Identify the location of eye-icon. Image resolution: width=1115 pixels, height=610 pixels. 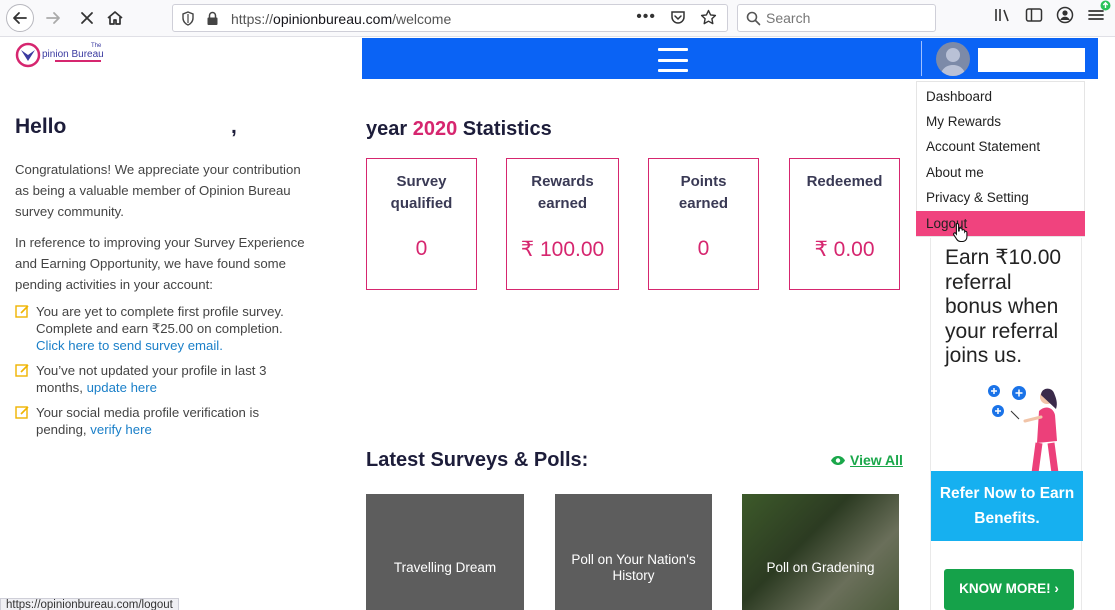
(838, 460).